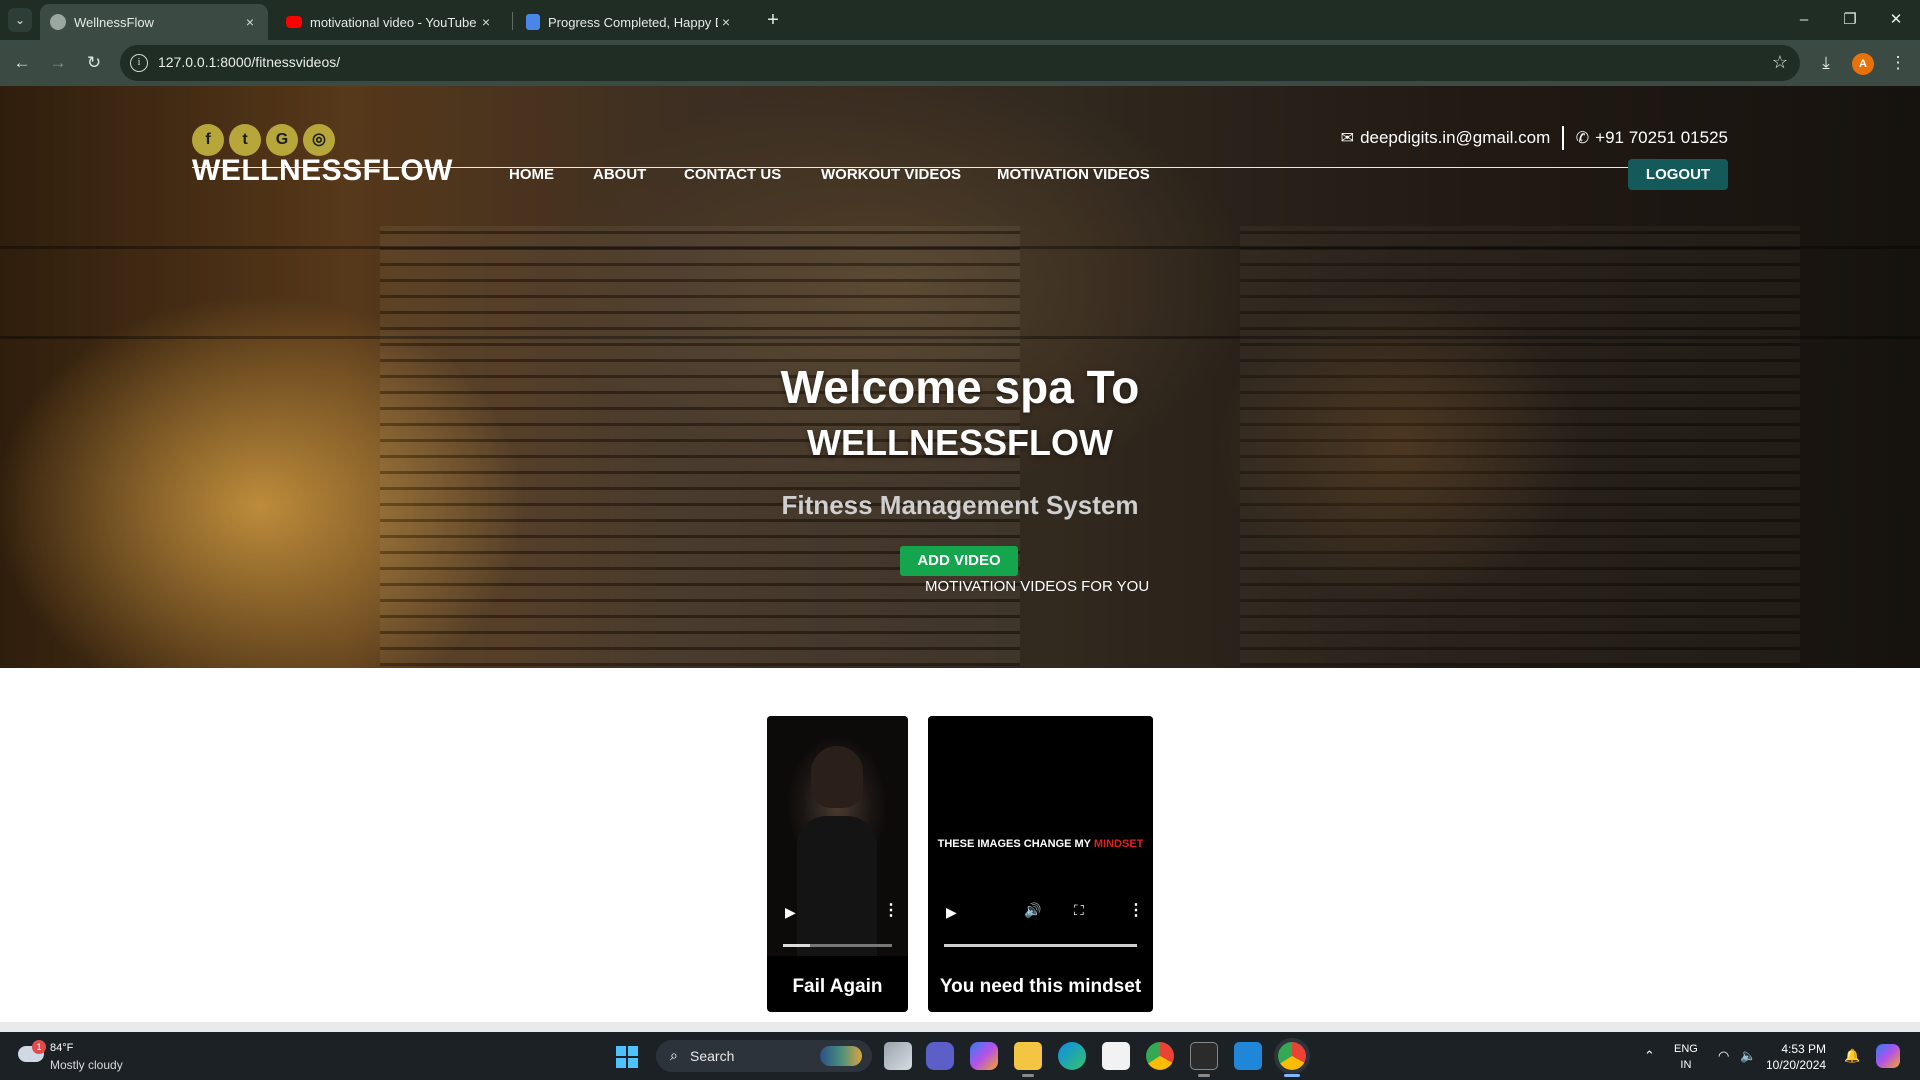  I want to click on notification-badge: 1, so click(39, 1047).